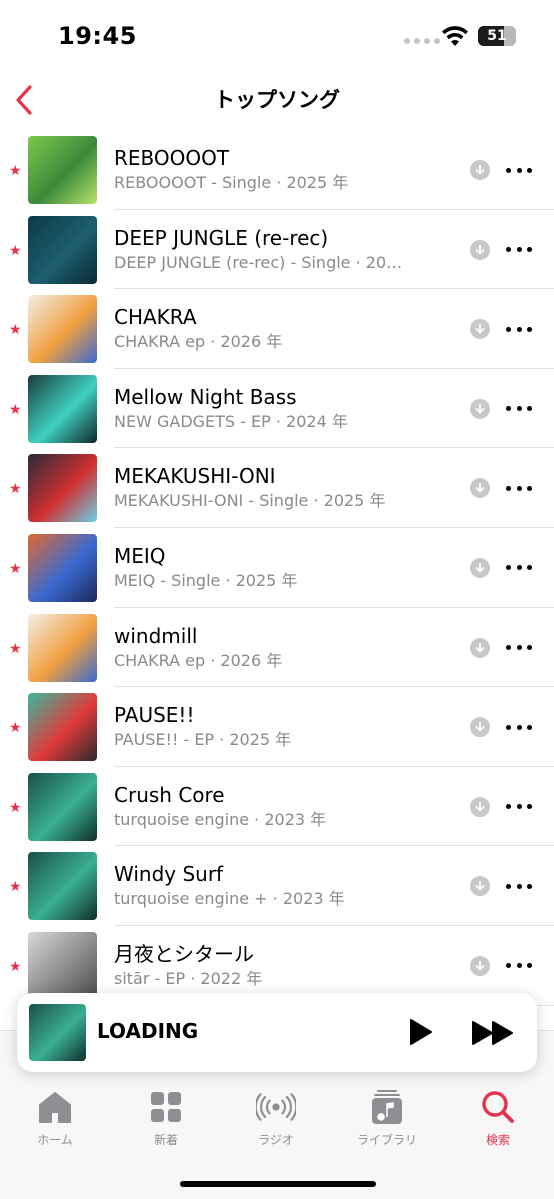 The height and width of the screenshot is (1199, 554). What do you see at coordinates (277, 329) in the screenshot?
I see `song-row: ★ CHAKRA CHAKRA ep · 2026 年` at bounding box center [277, 329].